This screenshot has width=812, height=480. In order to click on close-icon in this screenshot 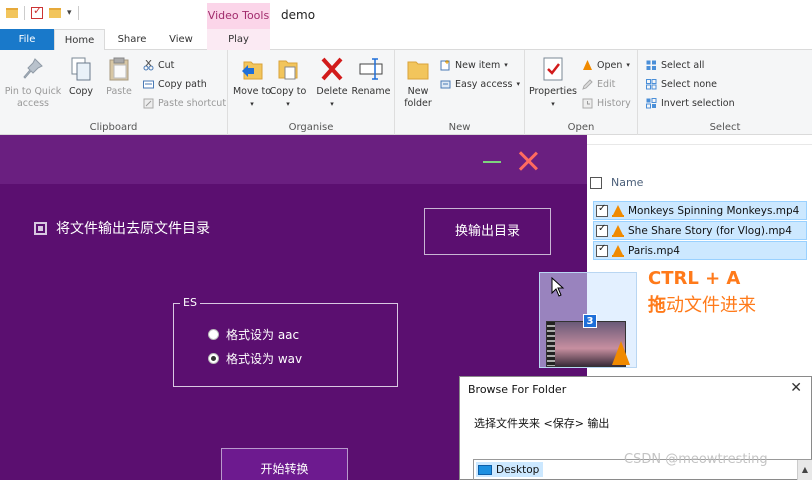, I will do `click(528, 161)`.